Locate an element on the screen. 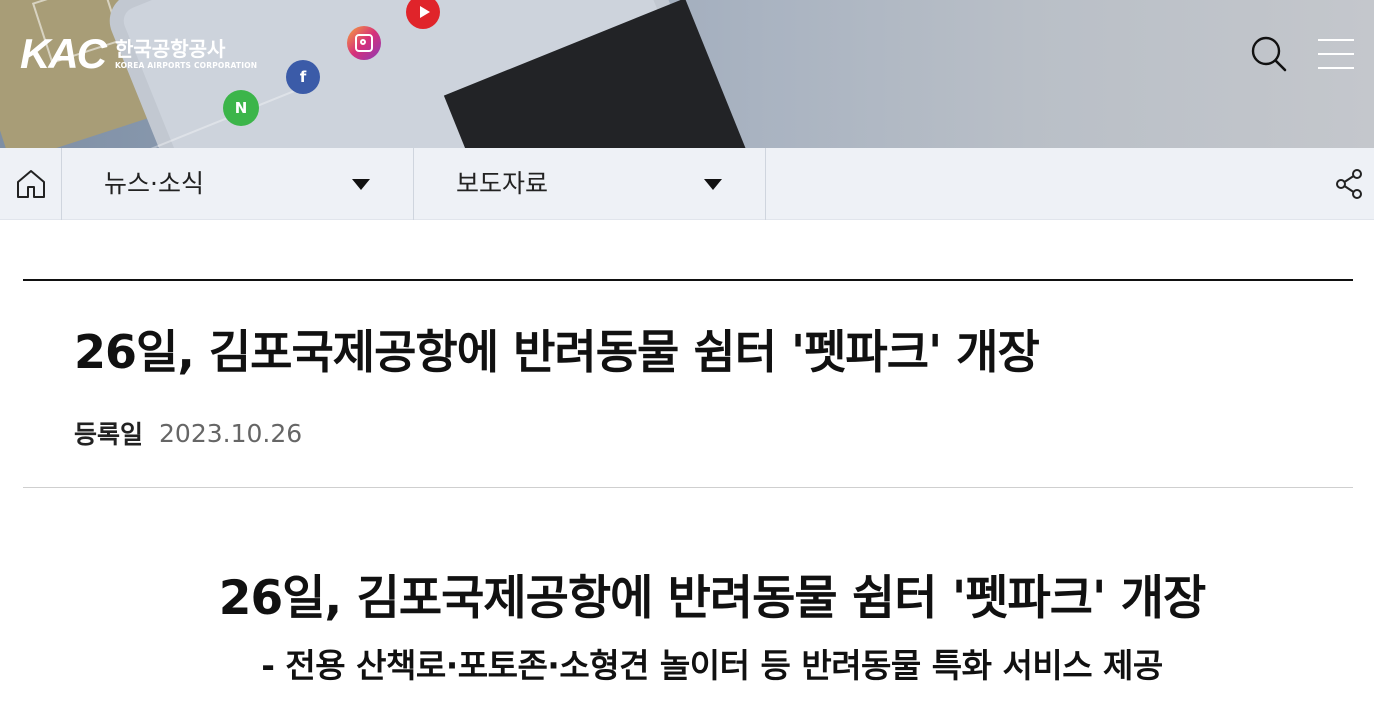  search-icon is located at coordinates (1269, 54).